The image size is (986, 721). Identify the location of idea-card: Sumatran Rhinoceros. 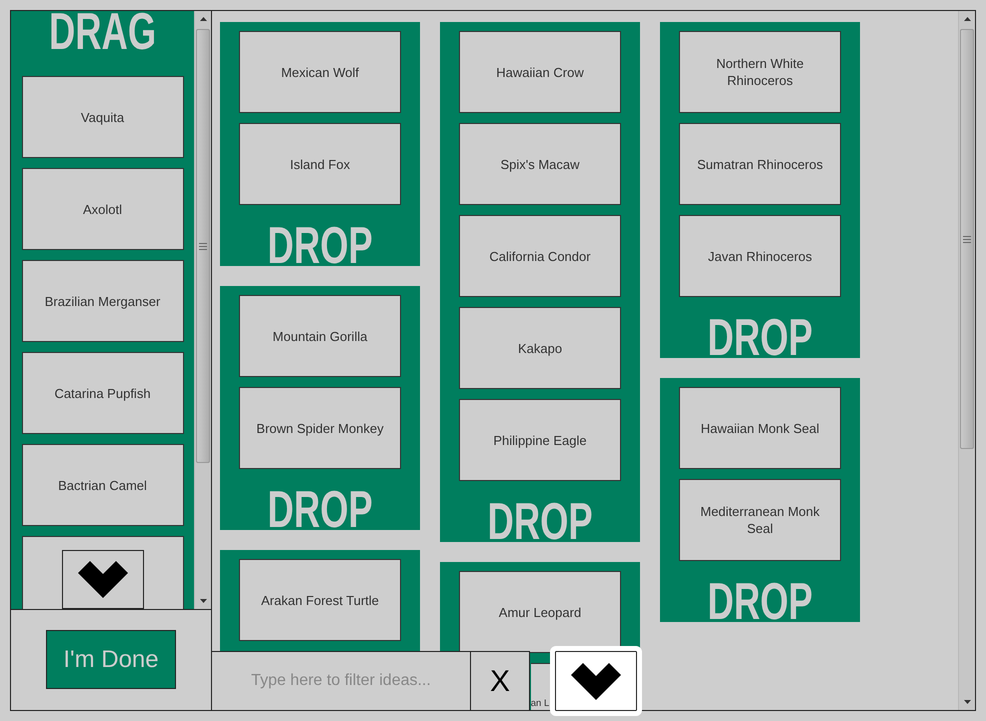
(760, 164).